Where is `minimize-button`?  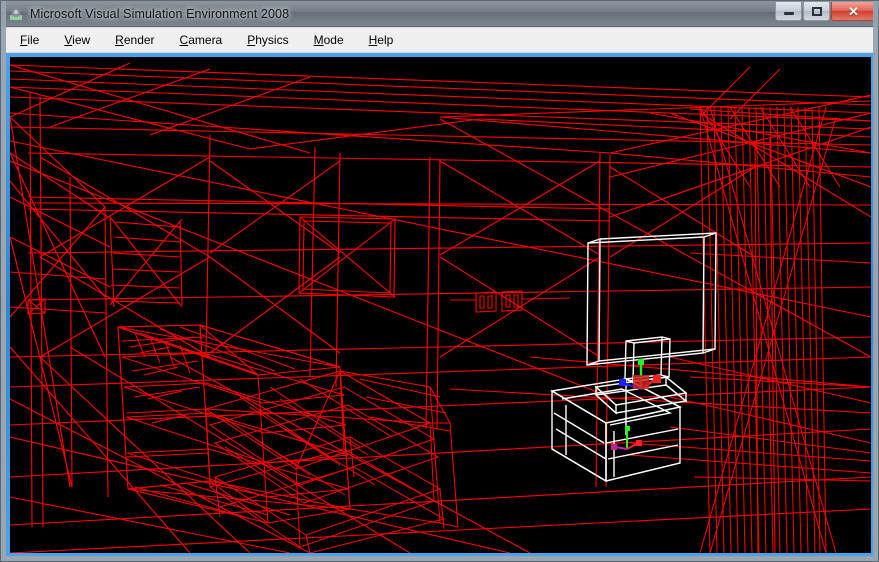
minimize-button is located at coordinates (788, 11).